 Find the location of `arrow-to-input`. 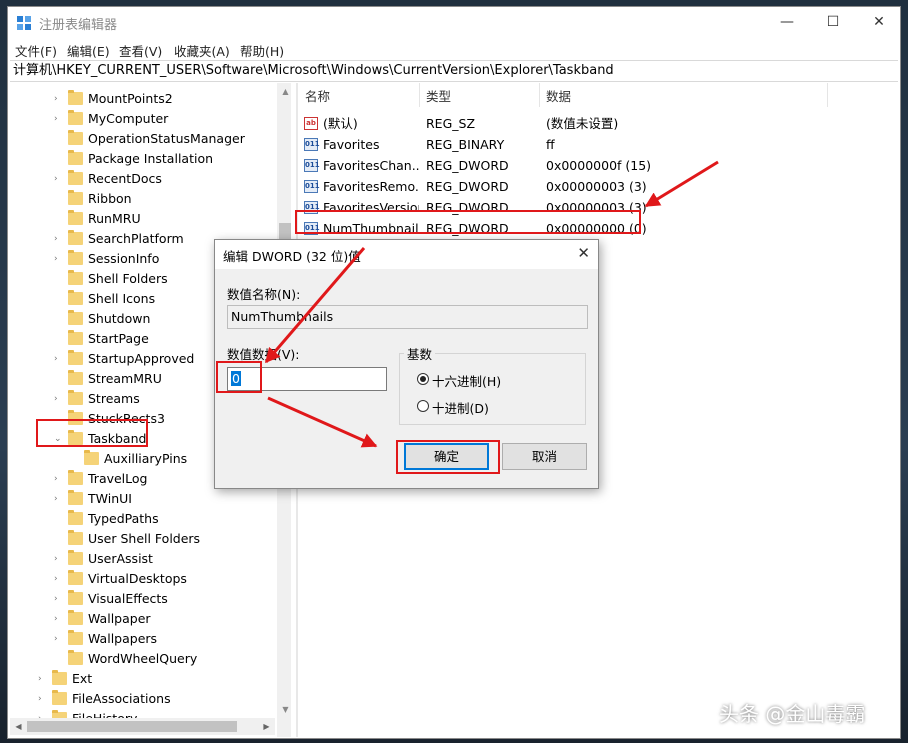

arrow-to-input is located at coordinates (315, 305).